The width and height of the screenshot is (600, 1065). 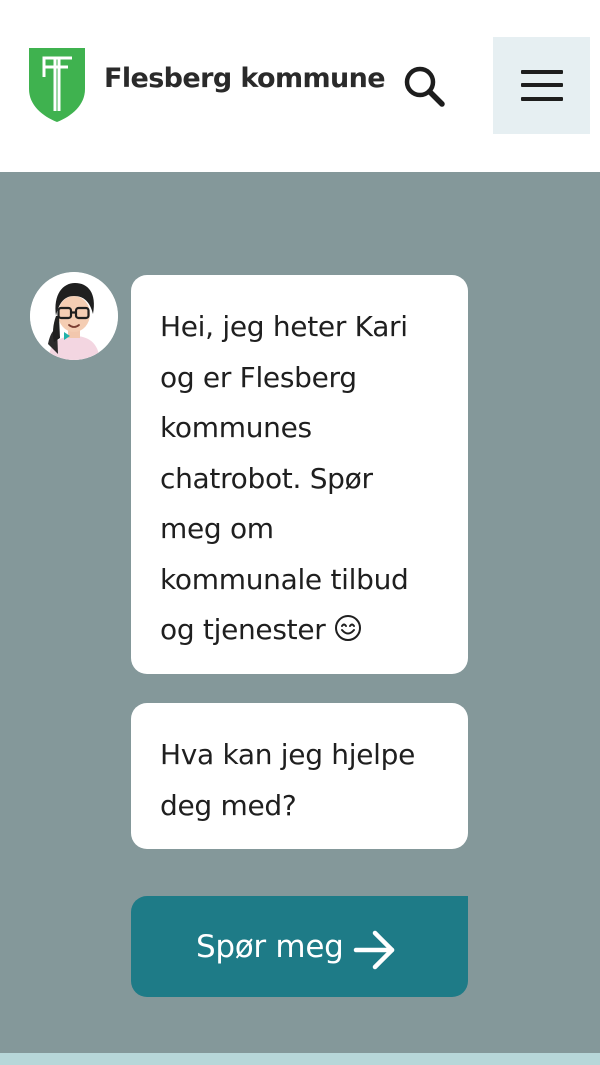 What do you see at coordinates (217, 528) in the screenshot?
I see `message-line: meg om` at bounding box center [217, 528].